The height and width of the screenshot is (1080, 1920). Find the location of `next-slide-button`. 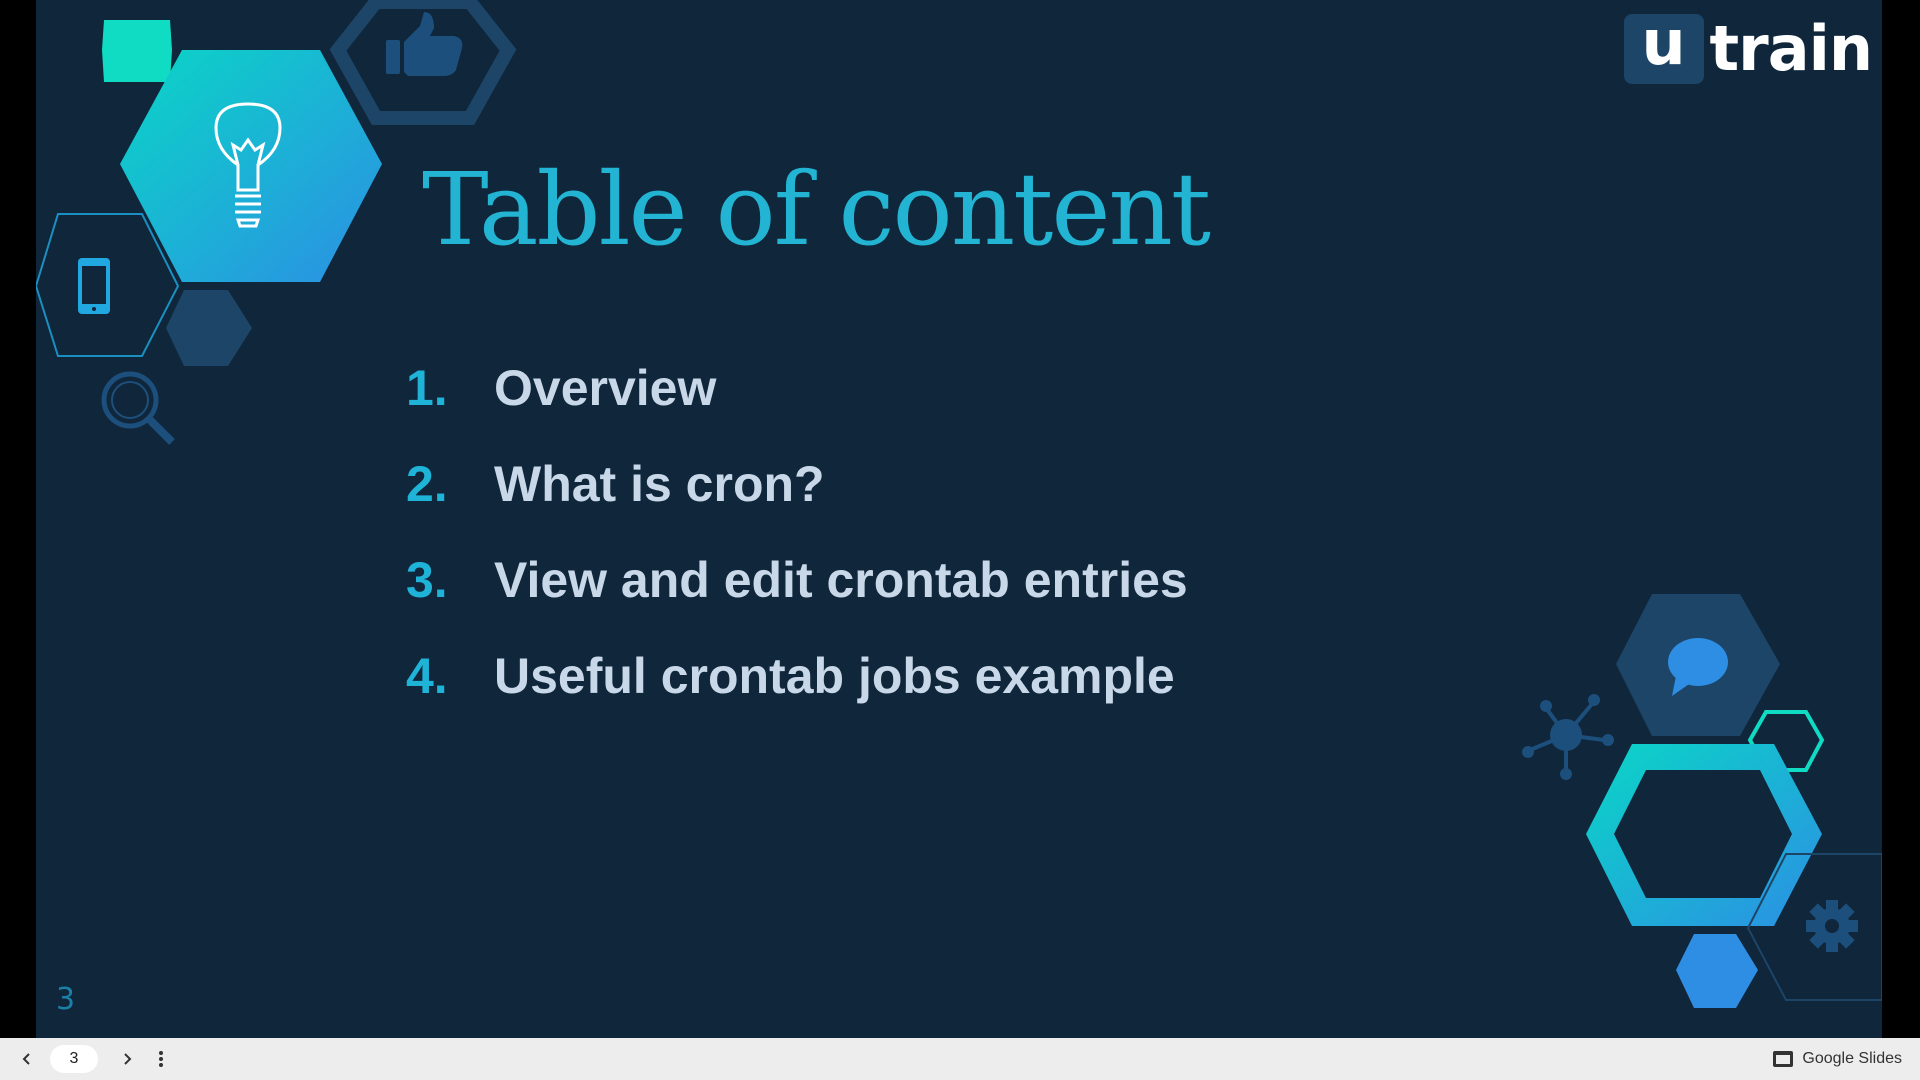

next-slide-button is located at coordinates (127, 1059).